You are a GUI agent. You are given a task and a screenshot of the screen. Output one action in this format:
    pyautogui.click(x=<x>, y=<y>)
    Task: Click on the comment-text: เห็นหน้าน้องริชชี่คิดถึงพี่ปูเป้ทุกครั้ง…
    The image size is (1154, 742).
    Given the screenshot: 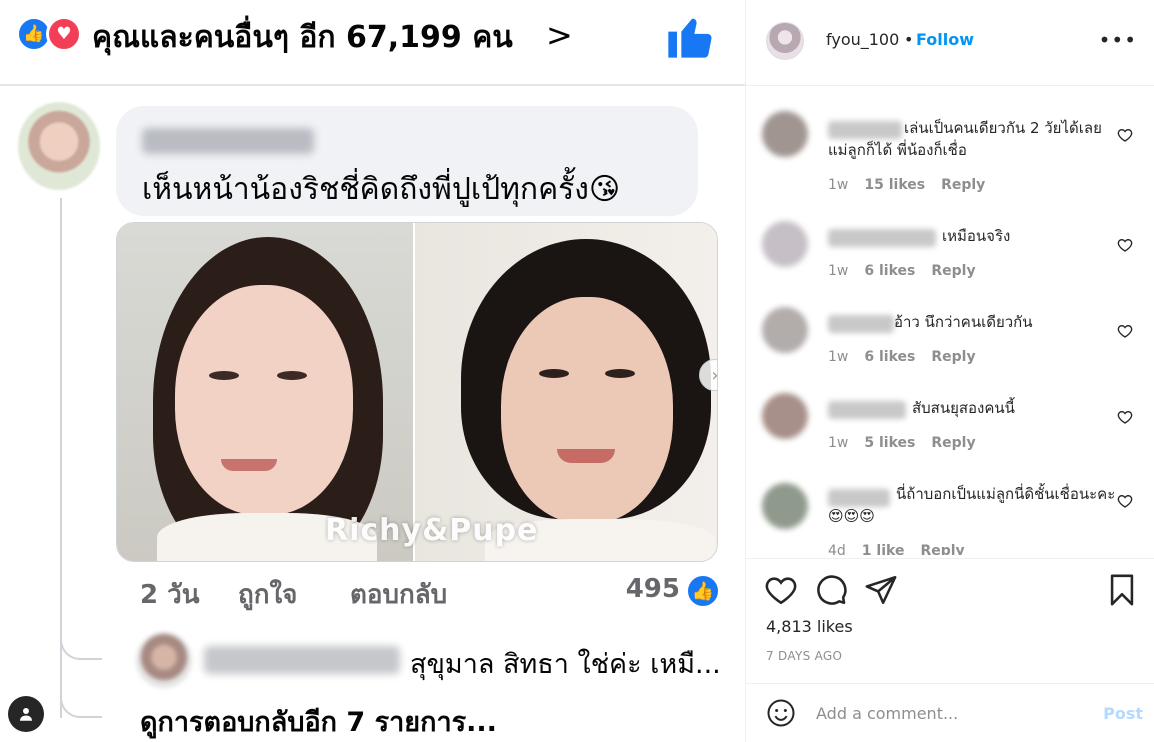 What is the action you would take?
    pyautogui.click(x=381, y=189)
    